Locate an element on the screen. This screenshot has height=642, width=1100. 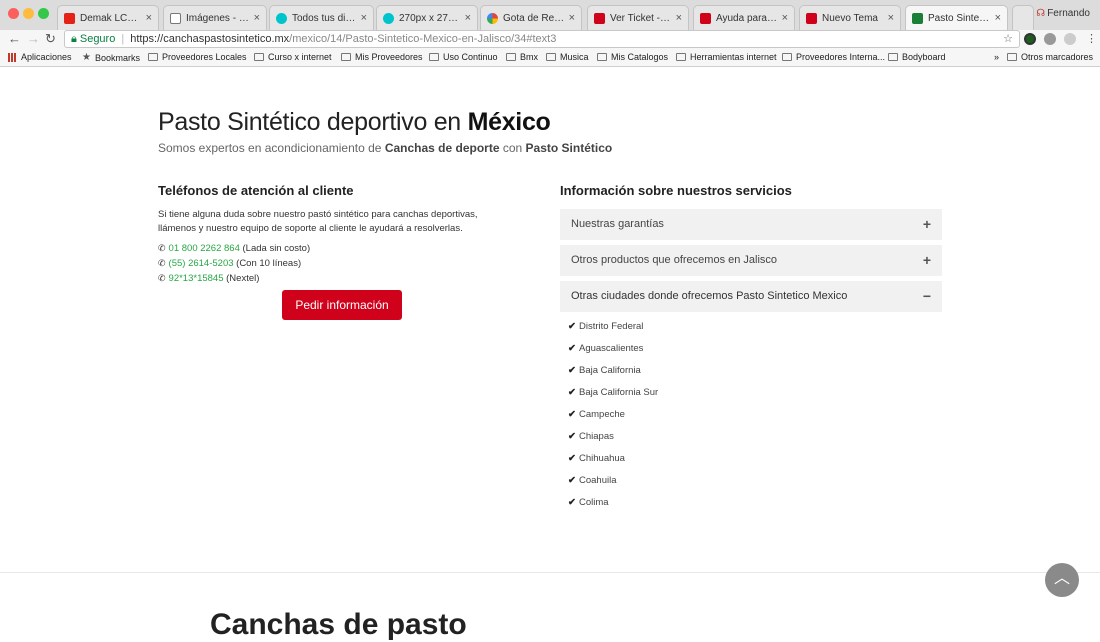
phone-note: (Con 10 líneas) is located at coordinates (267, 263).